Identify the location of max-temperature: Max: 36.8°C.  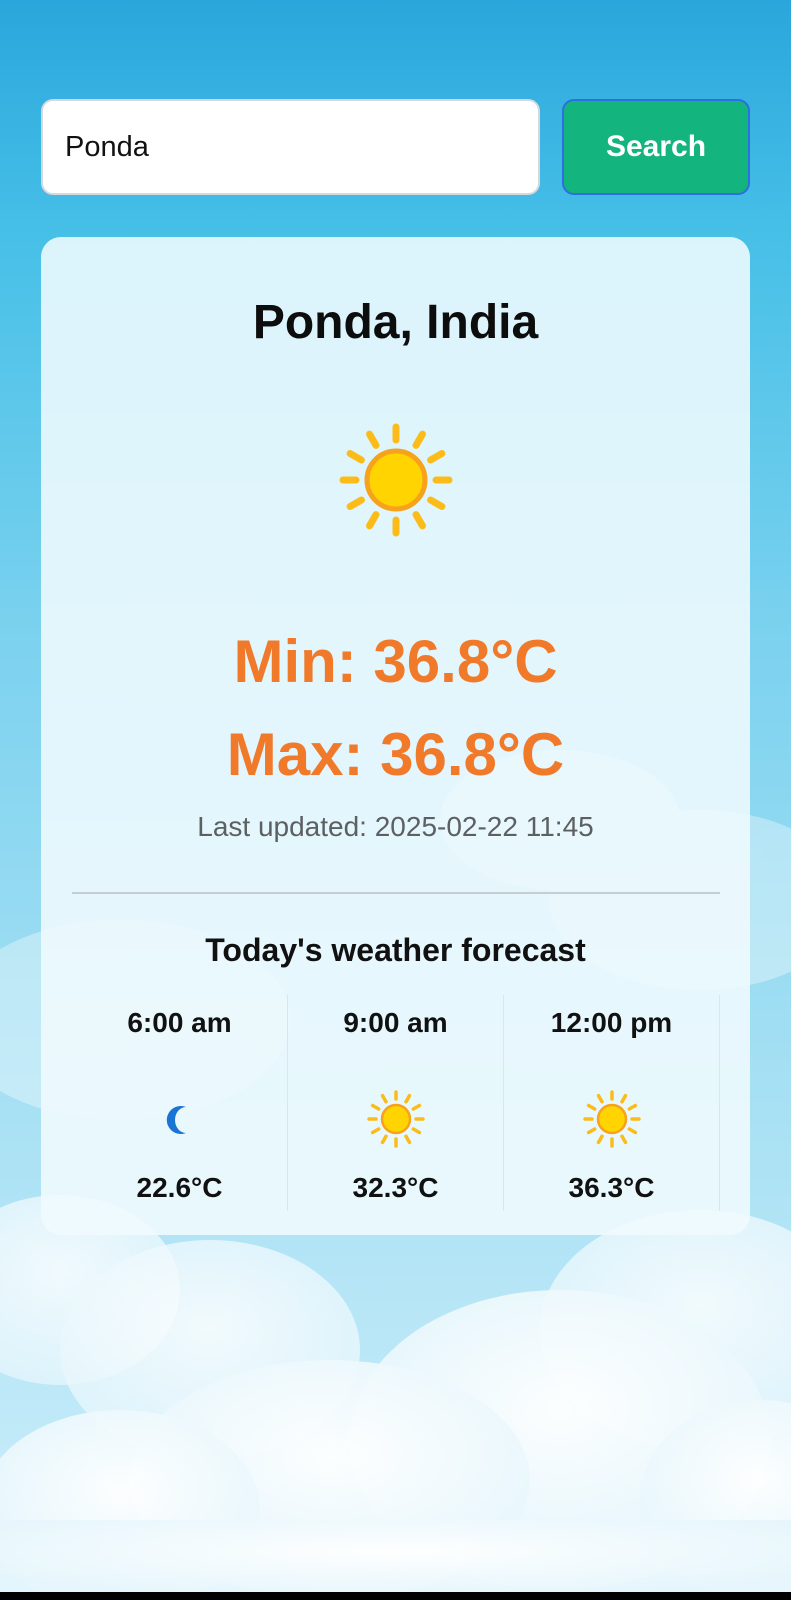
(395, 754).